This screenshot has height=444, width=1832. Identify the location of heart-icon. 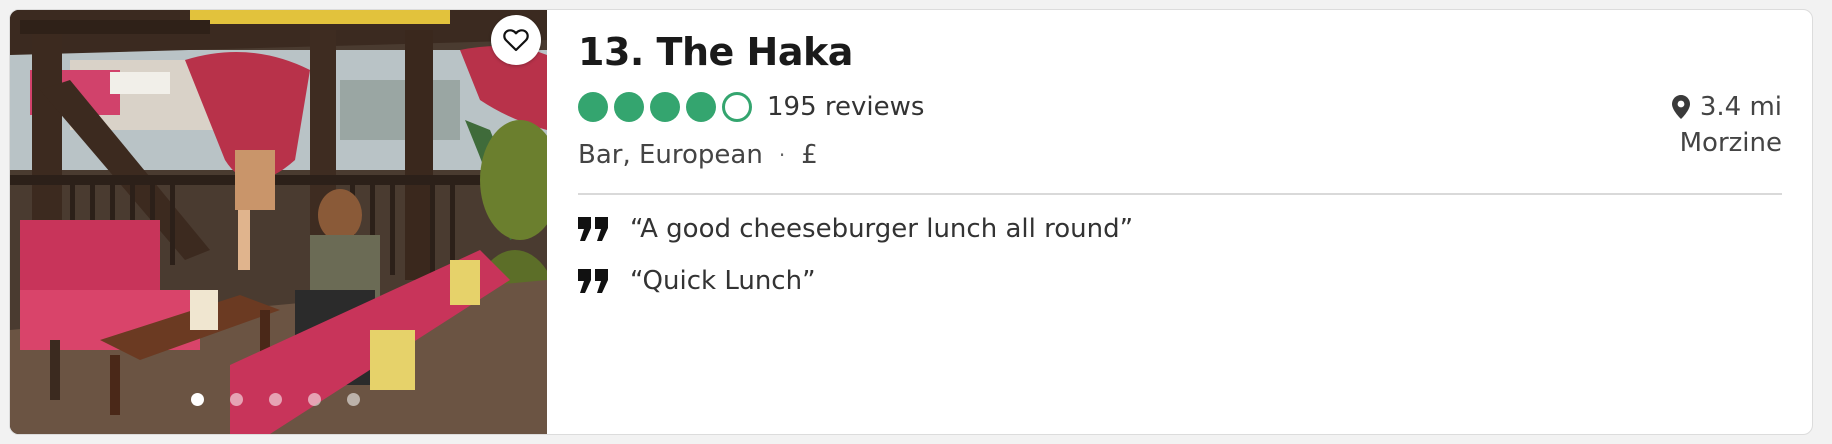
(516, 40).